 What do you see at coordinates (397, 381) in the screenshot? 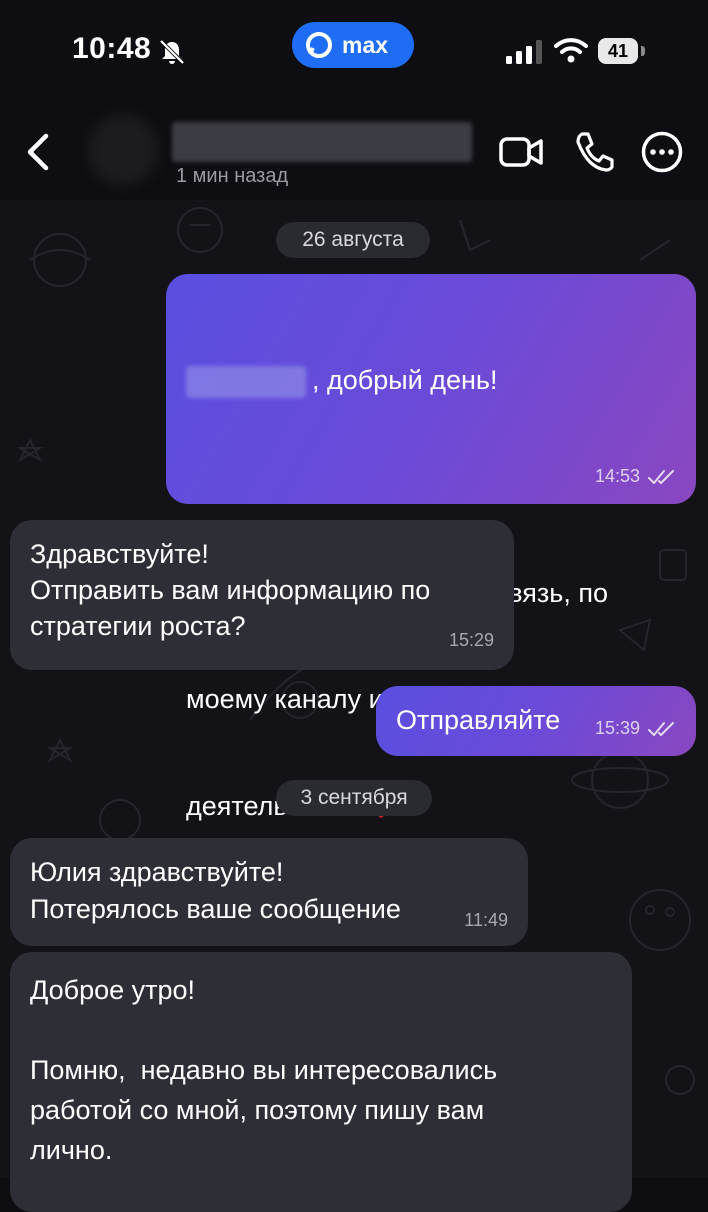
I see `message-line: , добрый день!` at bounding box center [397, 381].